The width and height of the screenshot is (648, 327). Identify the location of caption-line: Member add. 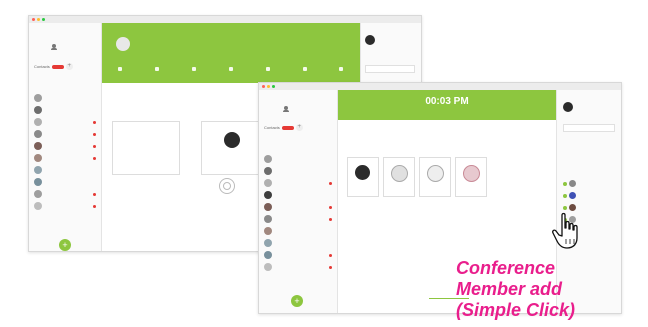
(509, 289).